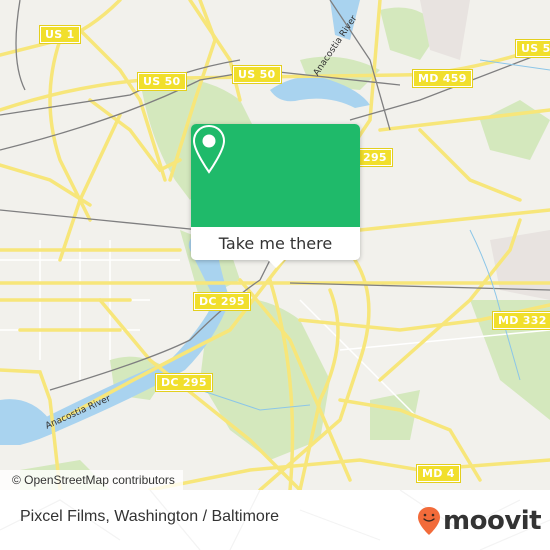 This screenshot has width=550, height=550. I want to click on map-pin-icon, so click(209, 149).